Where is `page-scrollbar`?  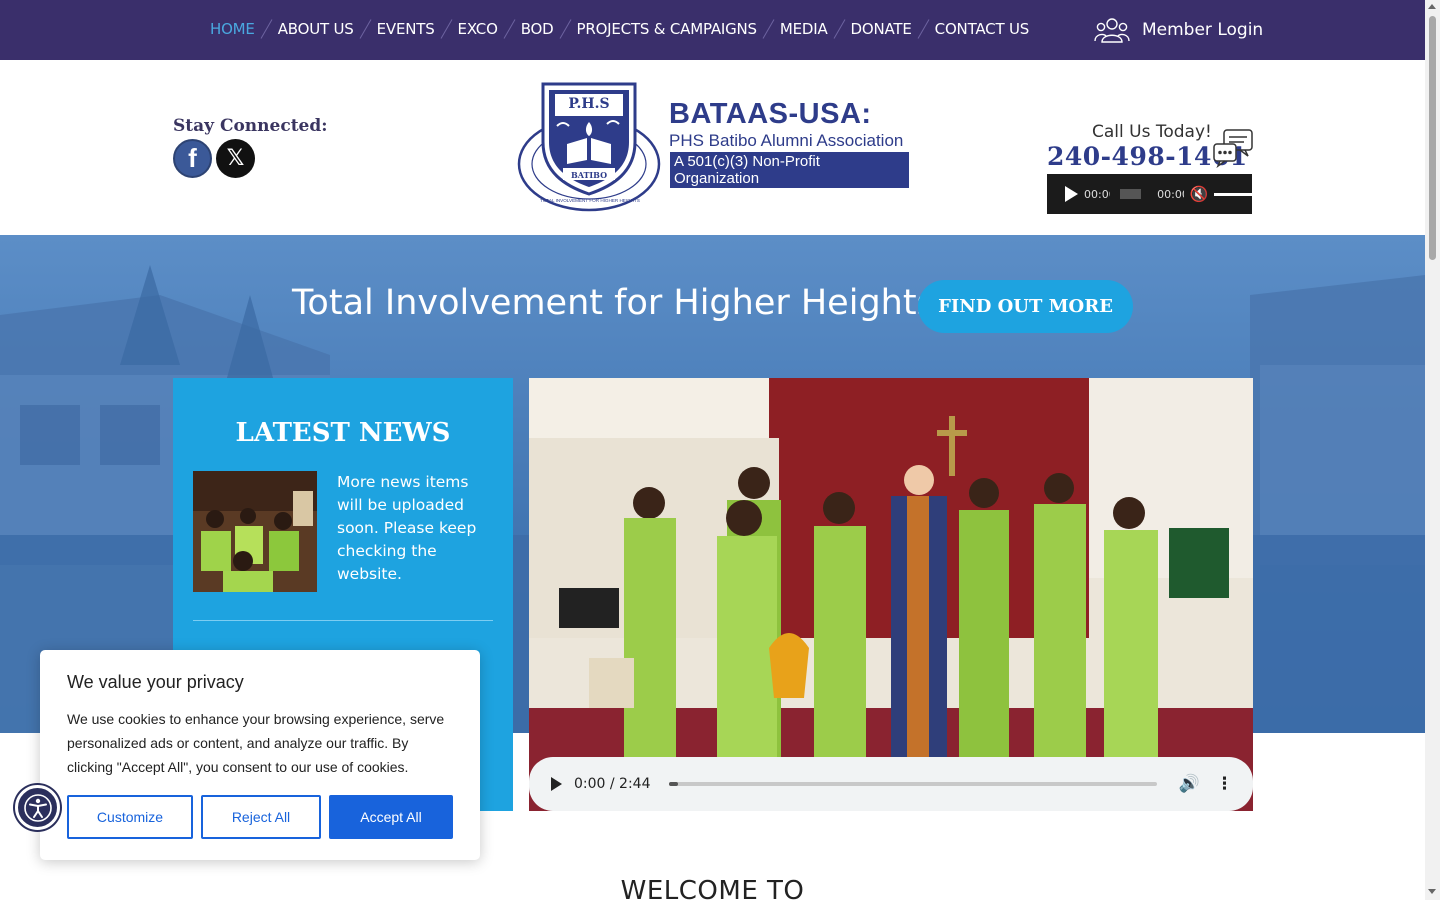 page-scrollbar is located at coordinates (1432, 450).